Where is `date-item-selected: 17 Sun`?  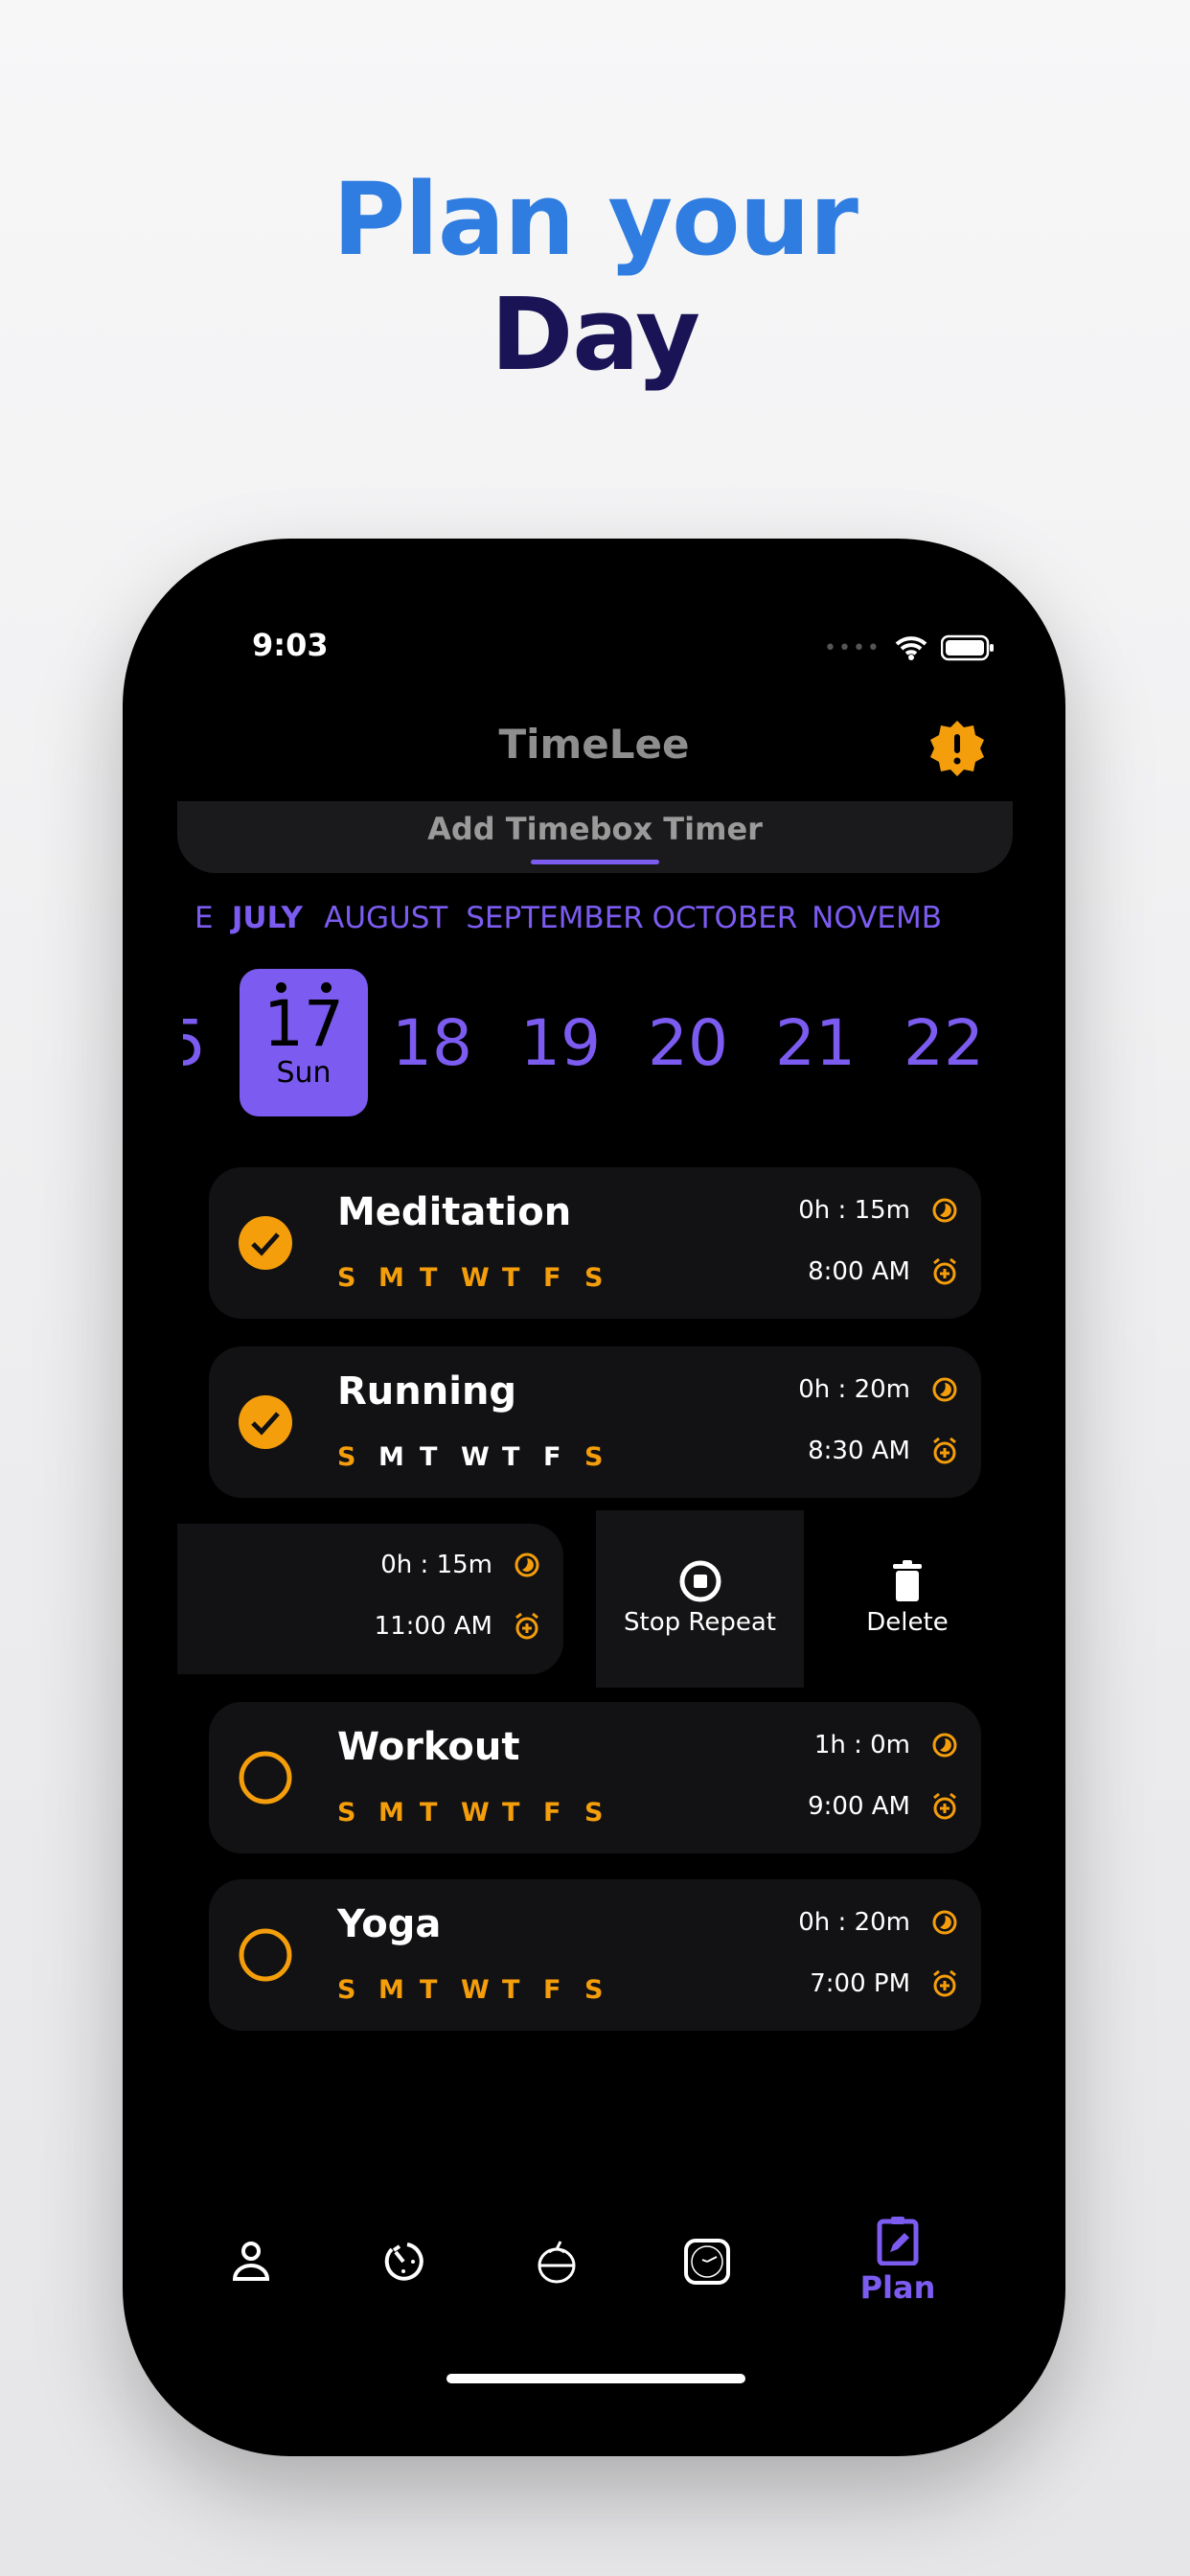 date-item-selected: 17 Sun is located at coordinates (304, 1042).